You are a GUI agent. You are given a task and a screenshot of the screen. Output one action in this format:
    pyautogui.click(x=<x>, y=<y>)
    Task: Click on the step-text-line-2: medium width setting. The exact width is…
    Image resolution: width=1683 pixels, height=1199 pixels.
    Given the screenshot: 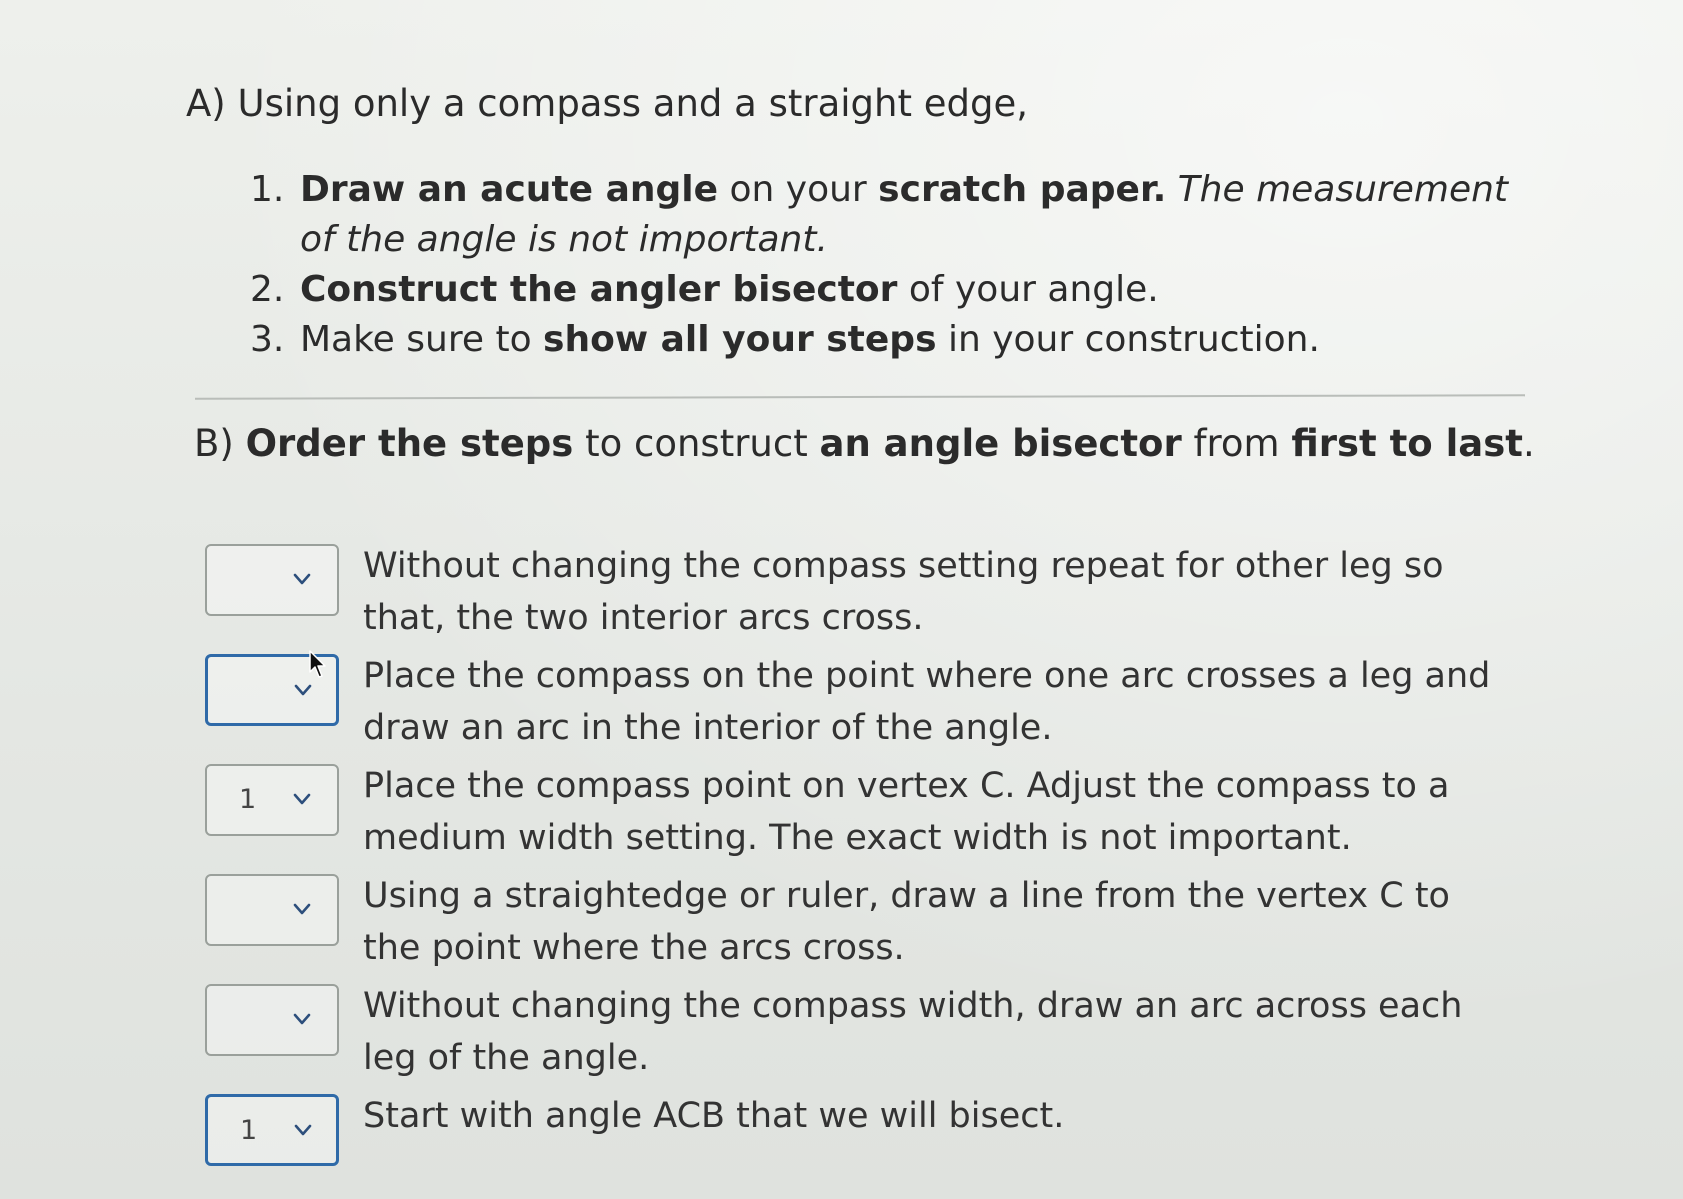 What is the action you would take?
    pyautogui.click(x=857, y=838)
    